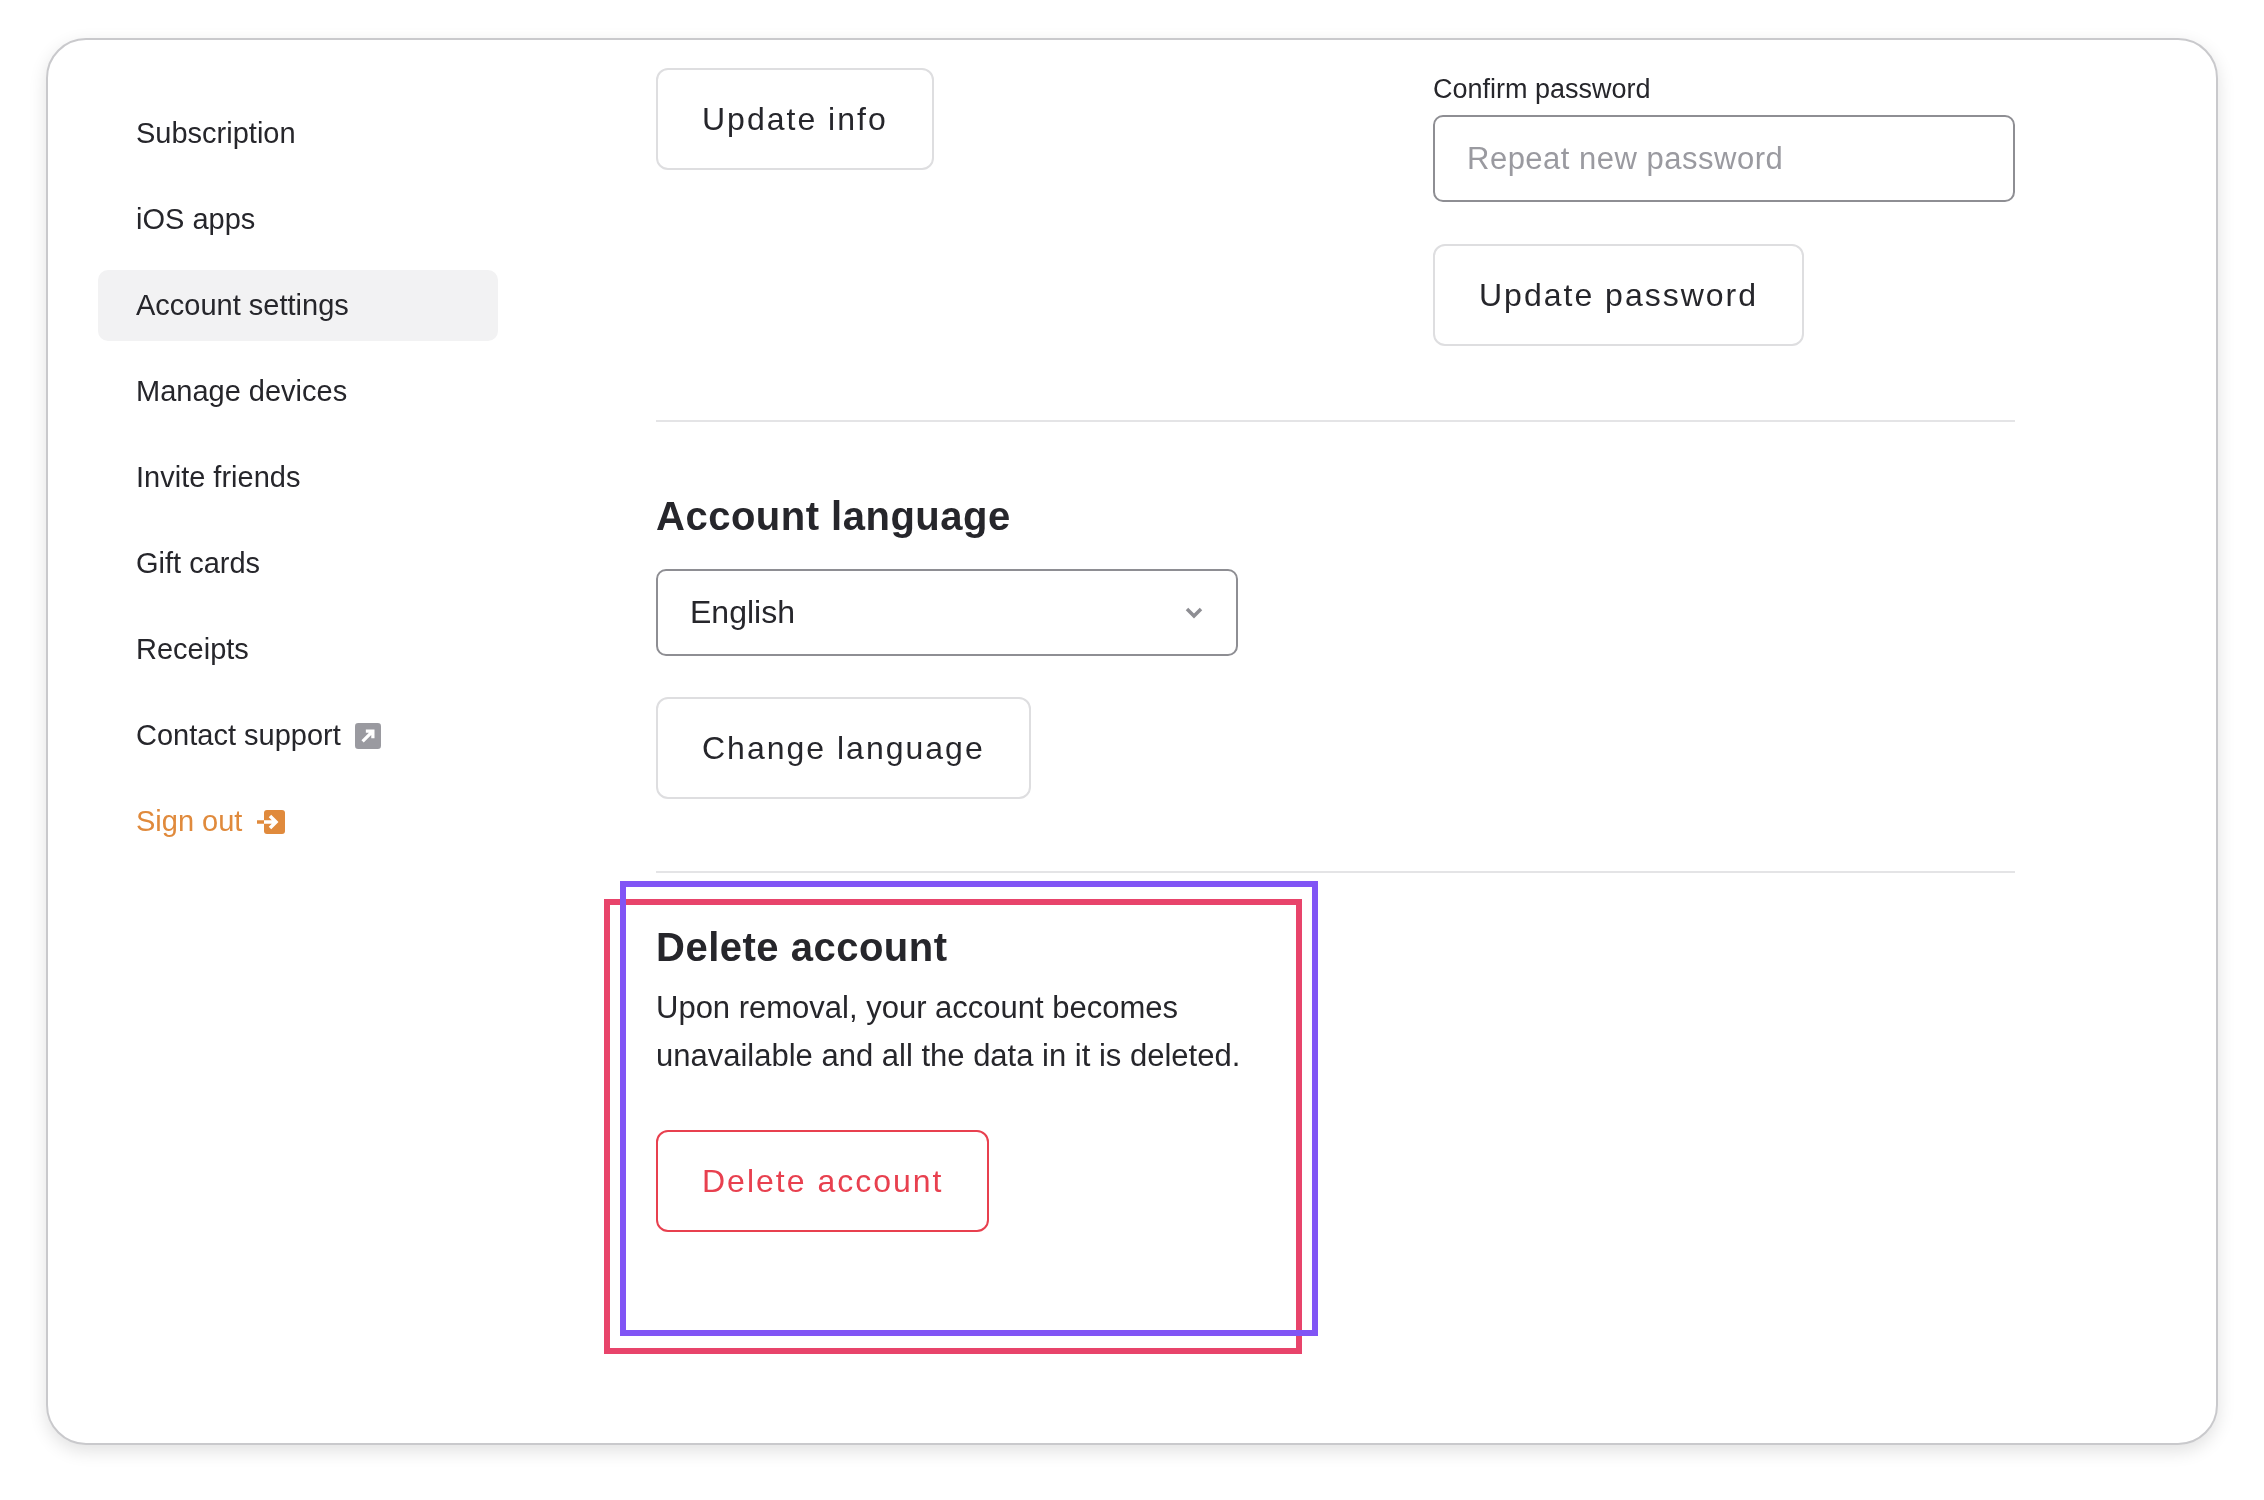  I want to click on sidebar-item: Invite friends, so click(298, 477).